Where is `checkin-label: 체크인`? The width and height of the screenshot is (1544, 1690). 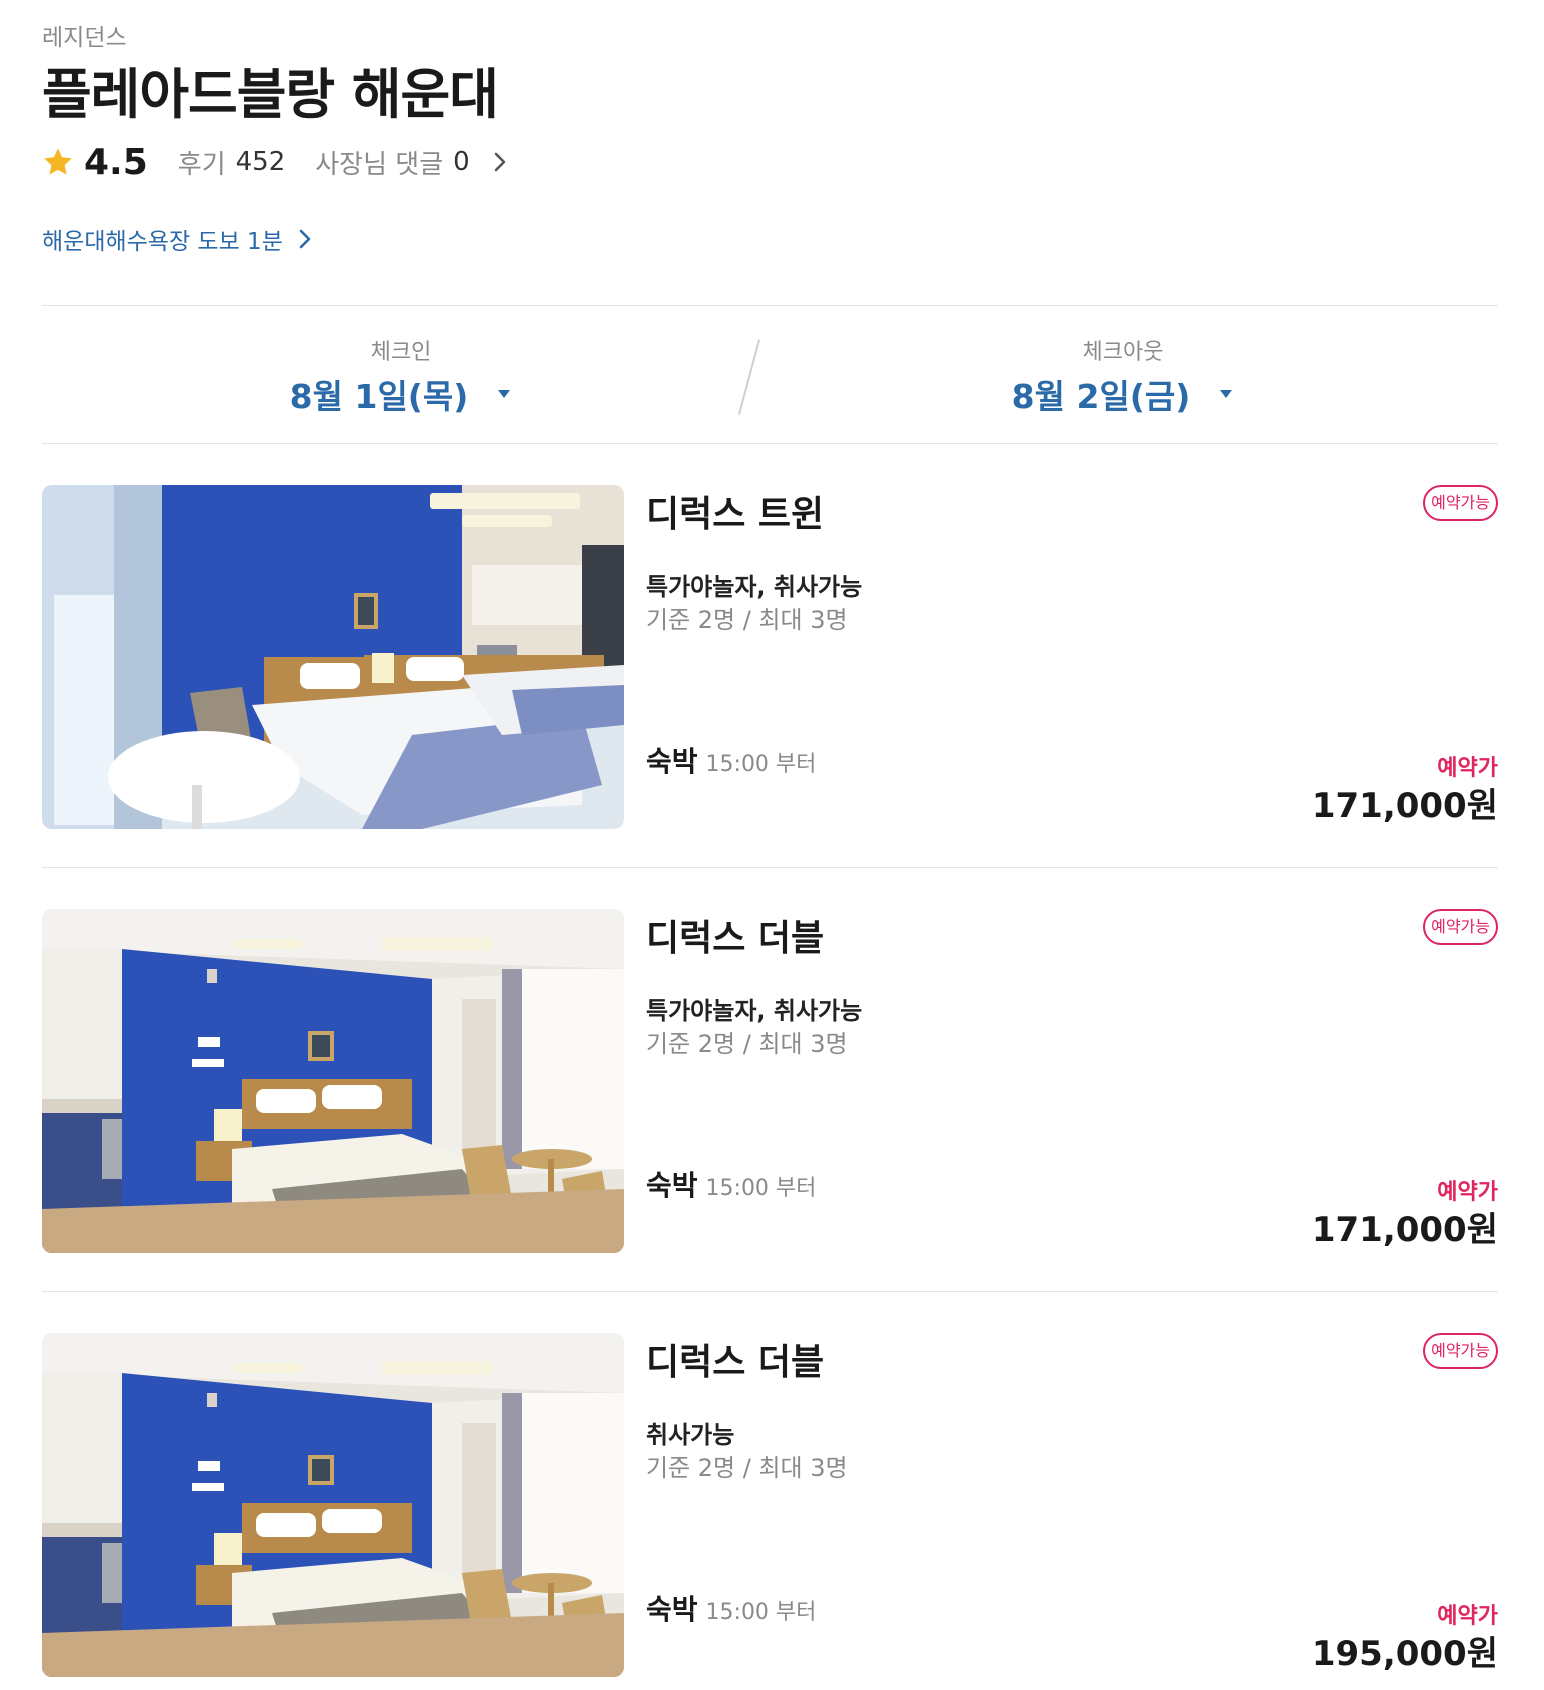
checkin-label: 체크인 is located at coordinates (401, 352).